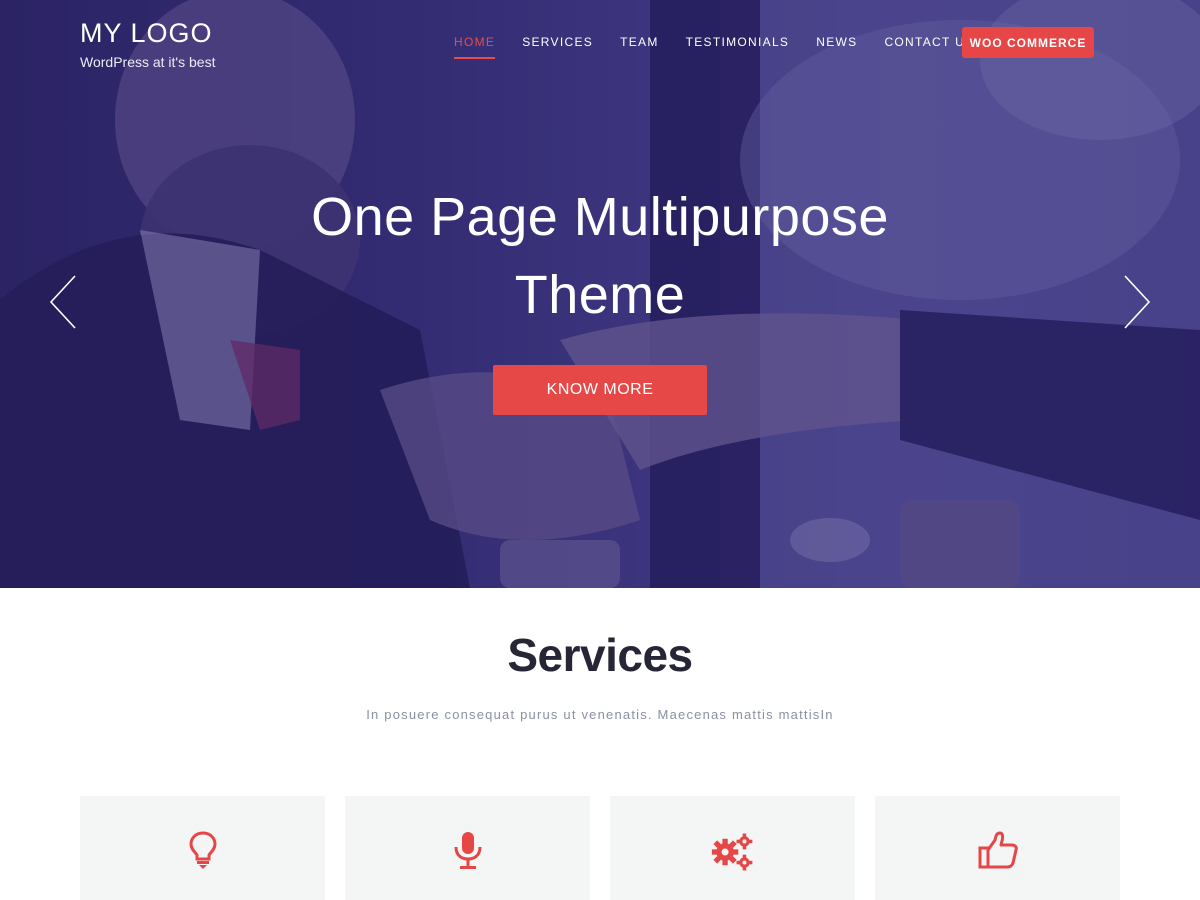 The width and height of the screenshot is (1200, 900). I want to click on logo-title: MY LOGO, so click(147, 33).